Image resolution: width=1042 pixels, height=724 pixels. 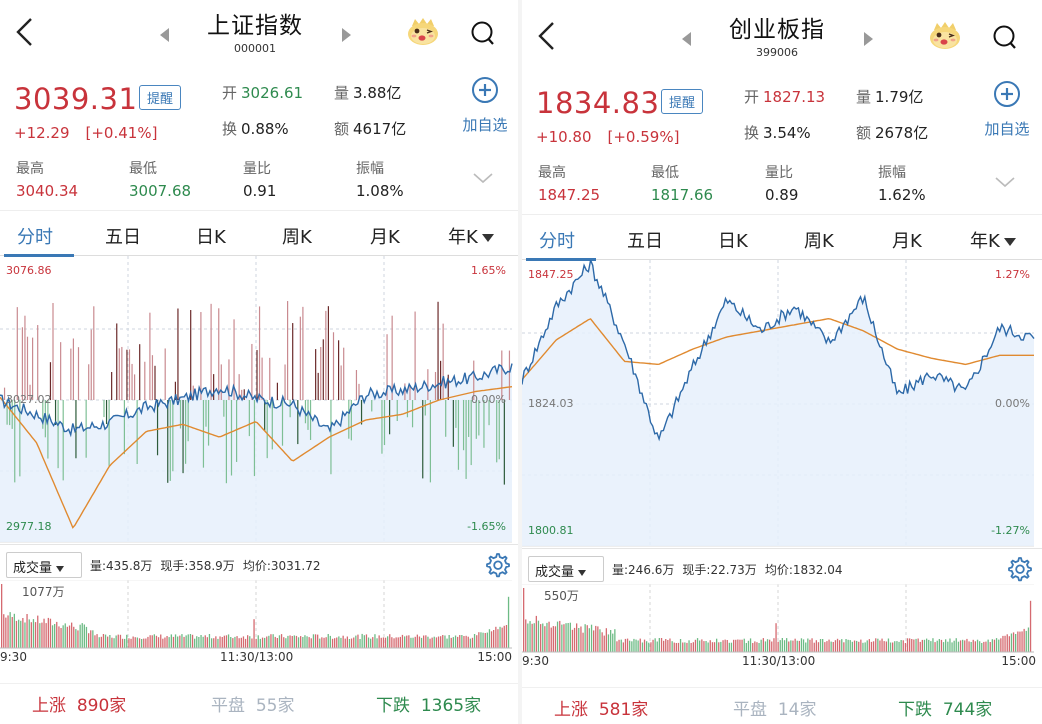 What do you see at coordinates (259, 701) in the screenshot?
I see `market-breadth: 上涨 890家 平盘 55家 下跌 1365家` at bounding box center [259, 701].